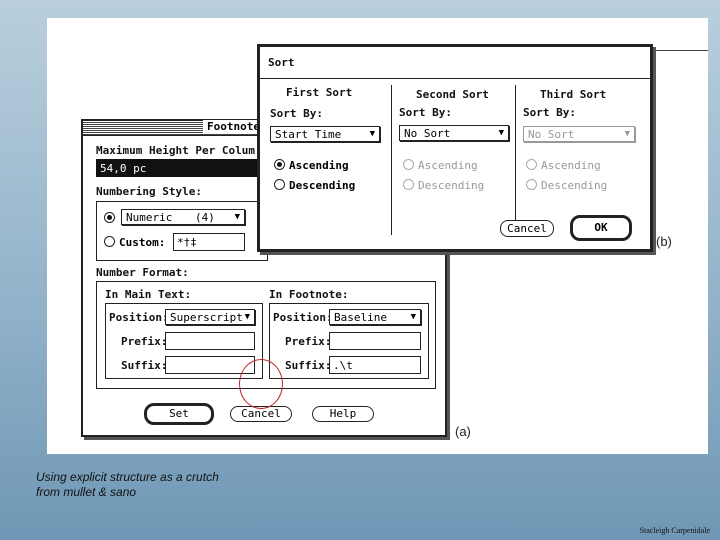 Image resolution: width=720 pixels, height=540 pixels. What do you see at coordinates (281, 62) in the screenshot?
I see `sort-title: Sort` at bounding box center [281, 62].